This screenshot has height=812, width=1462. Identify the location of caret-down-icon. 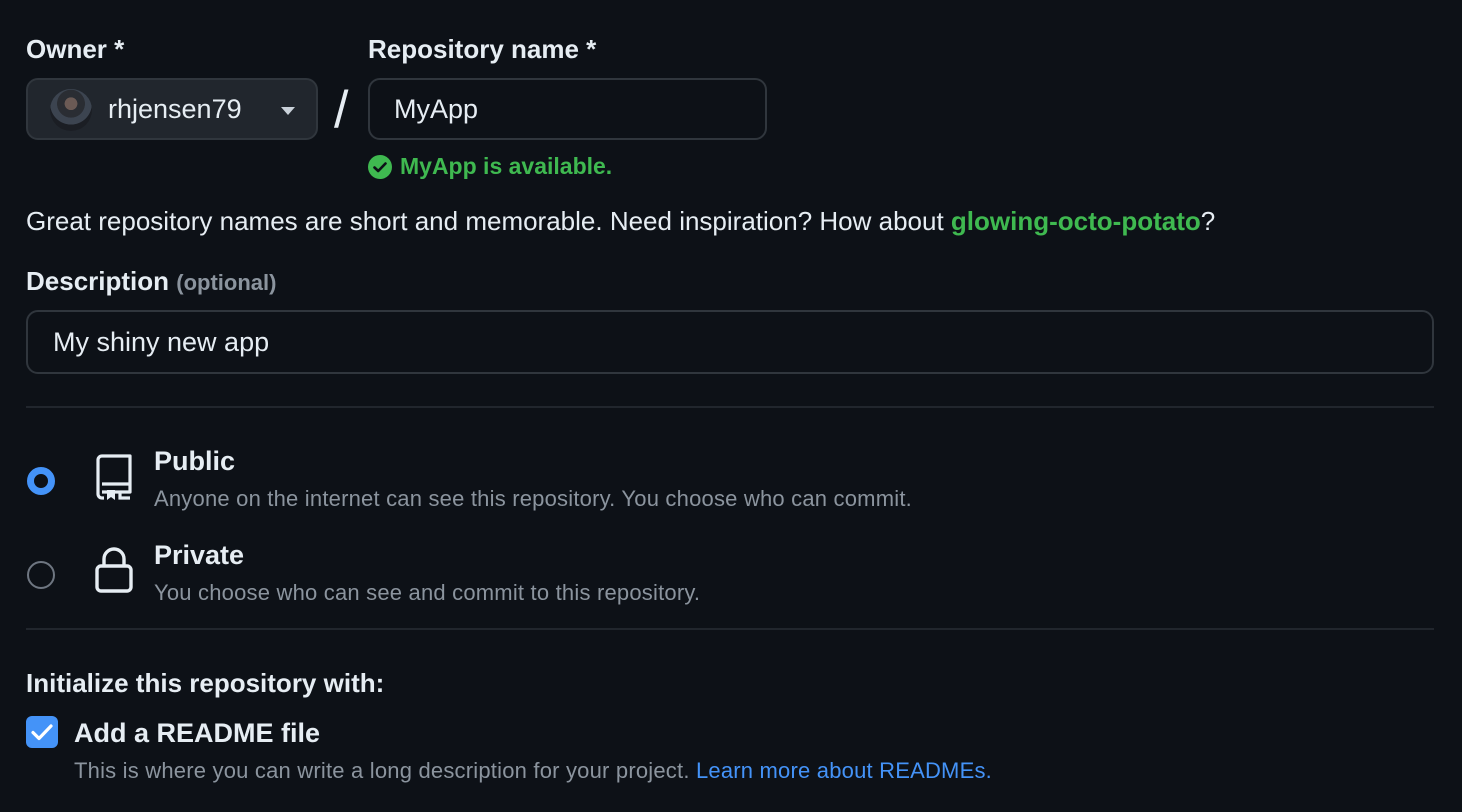
(288, 111).